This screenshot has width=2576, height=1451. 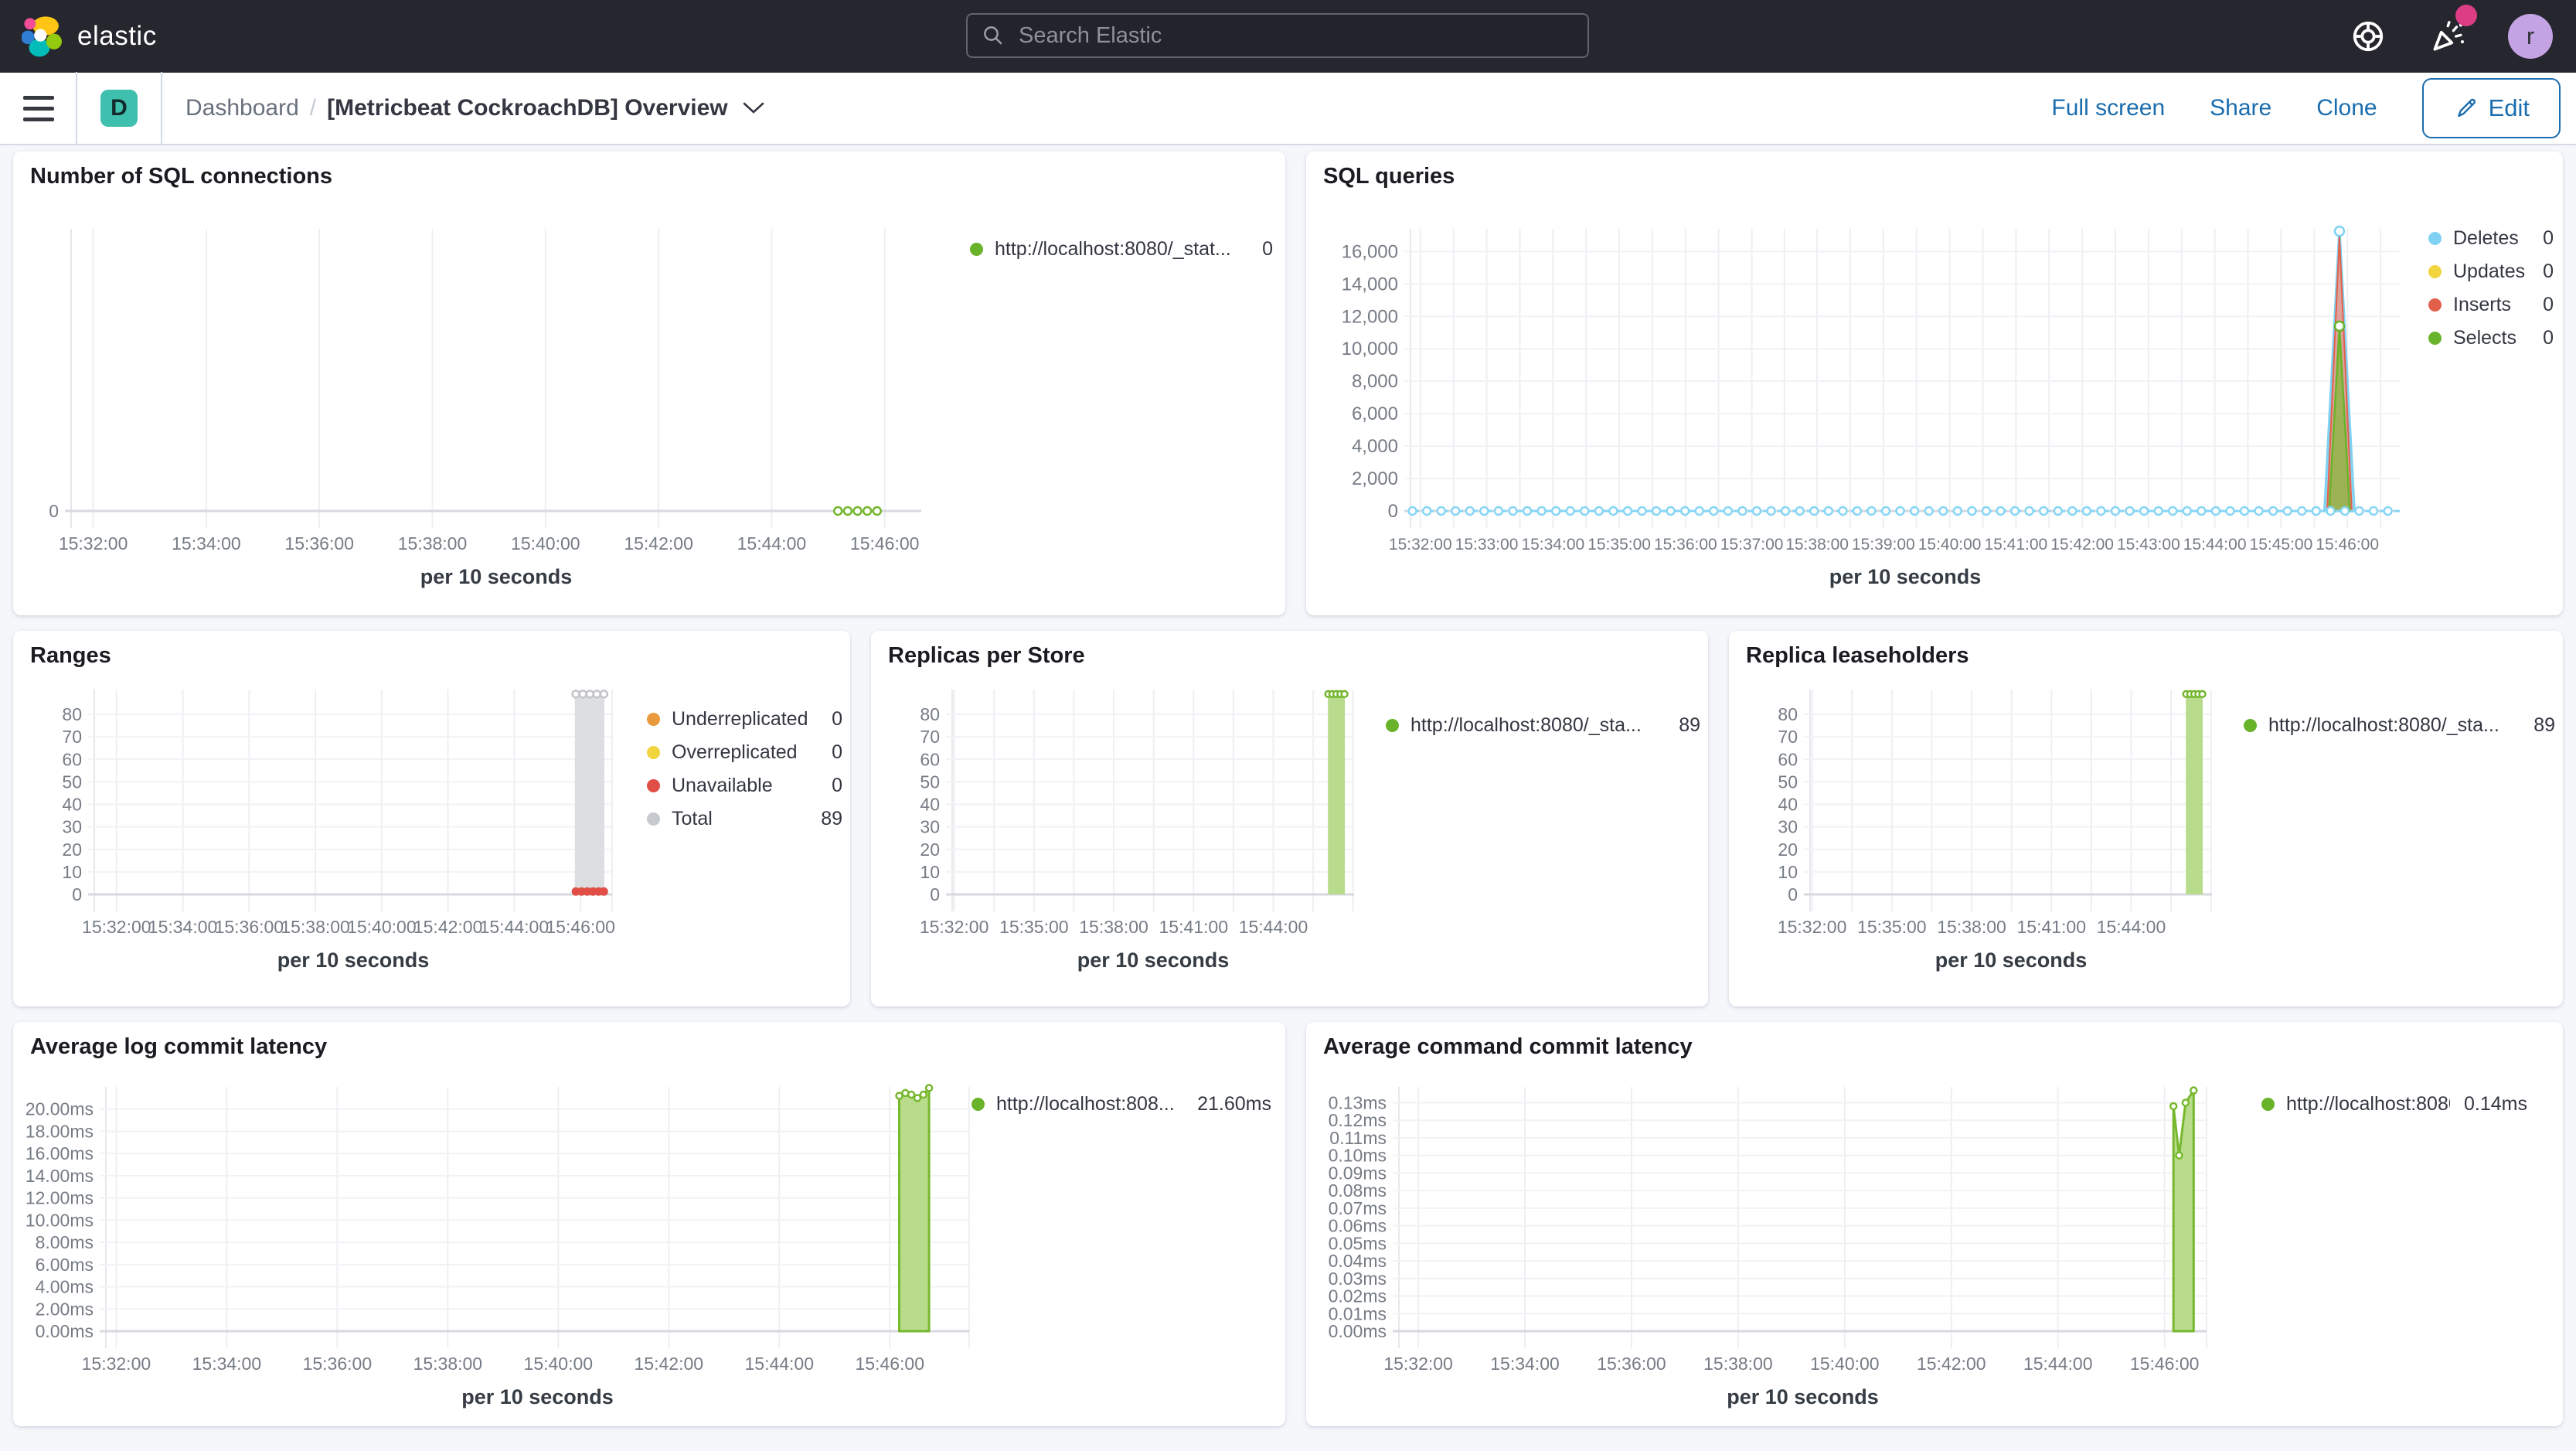 I want to click on svg-text: 0.00ms, so click(x=1358, y=1331).